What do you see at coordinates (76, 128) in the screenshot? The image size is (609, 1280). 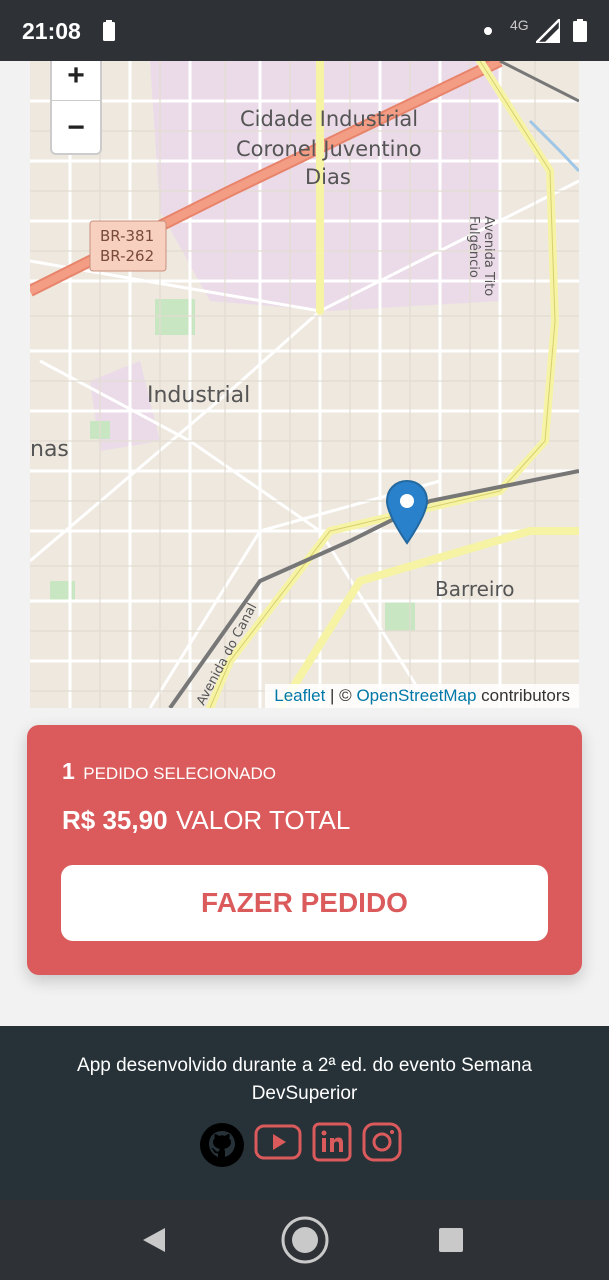 I see `zoom-out-button: −` at bounding box center [76, 128].